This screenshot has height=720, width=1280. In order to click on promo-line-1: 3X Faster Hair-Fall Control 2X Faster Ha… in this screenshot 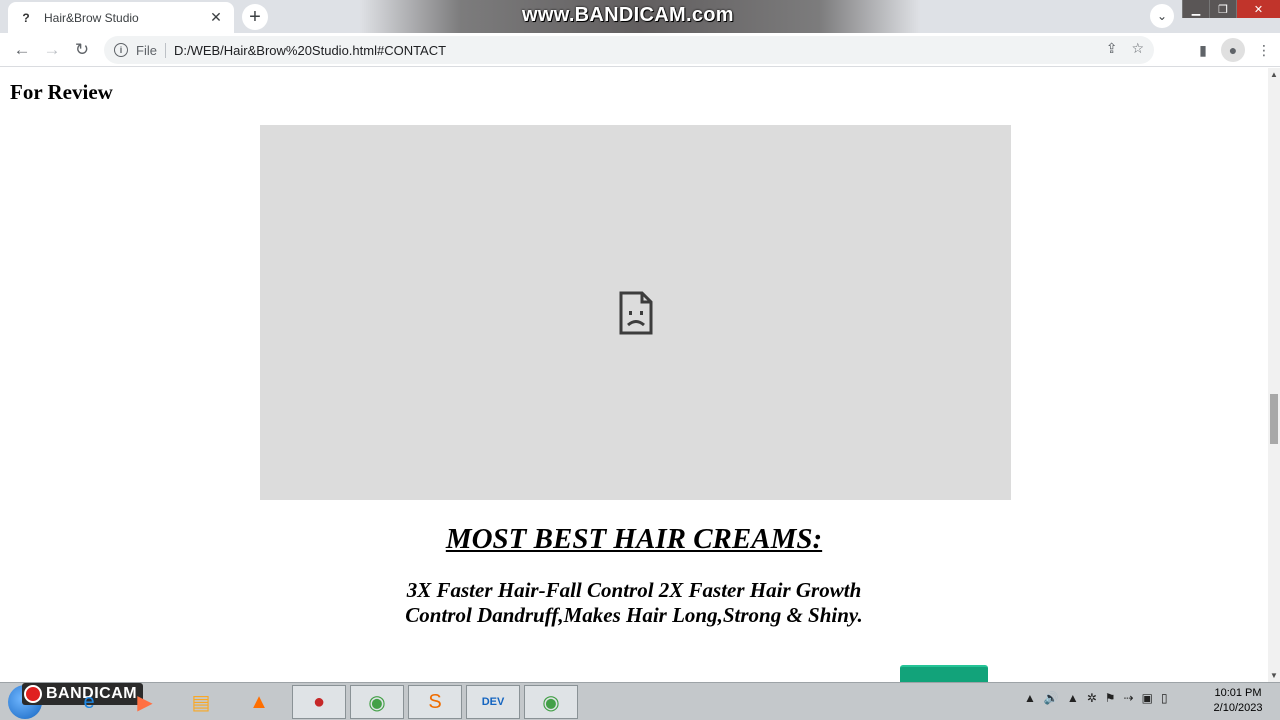, I will do `click(634, 590)`.